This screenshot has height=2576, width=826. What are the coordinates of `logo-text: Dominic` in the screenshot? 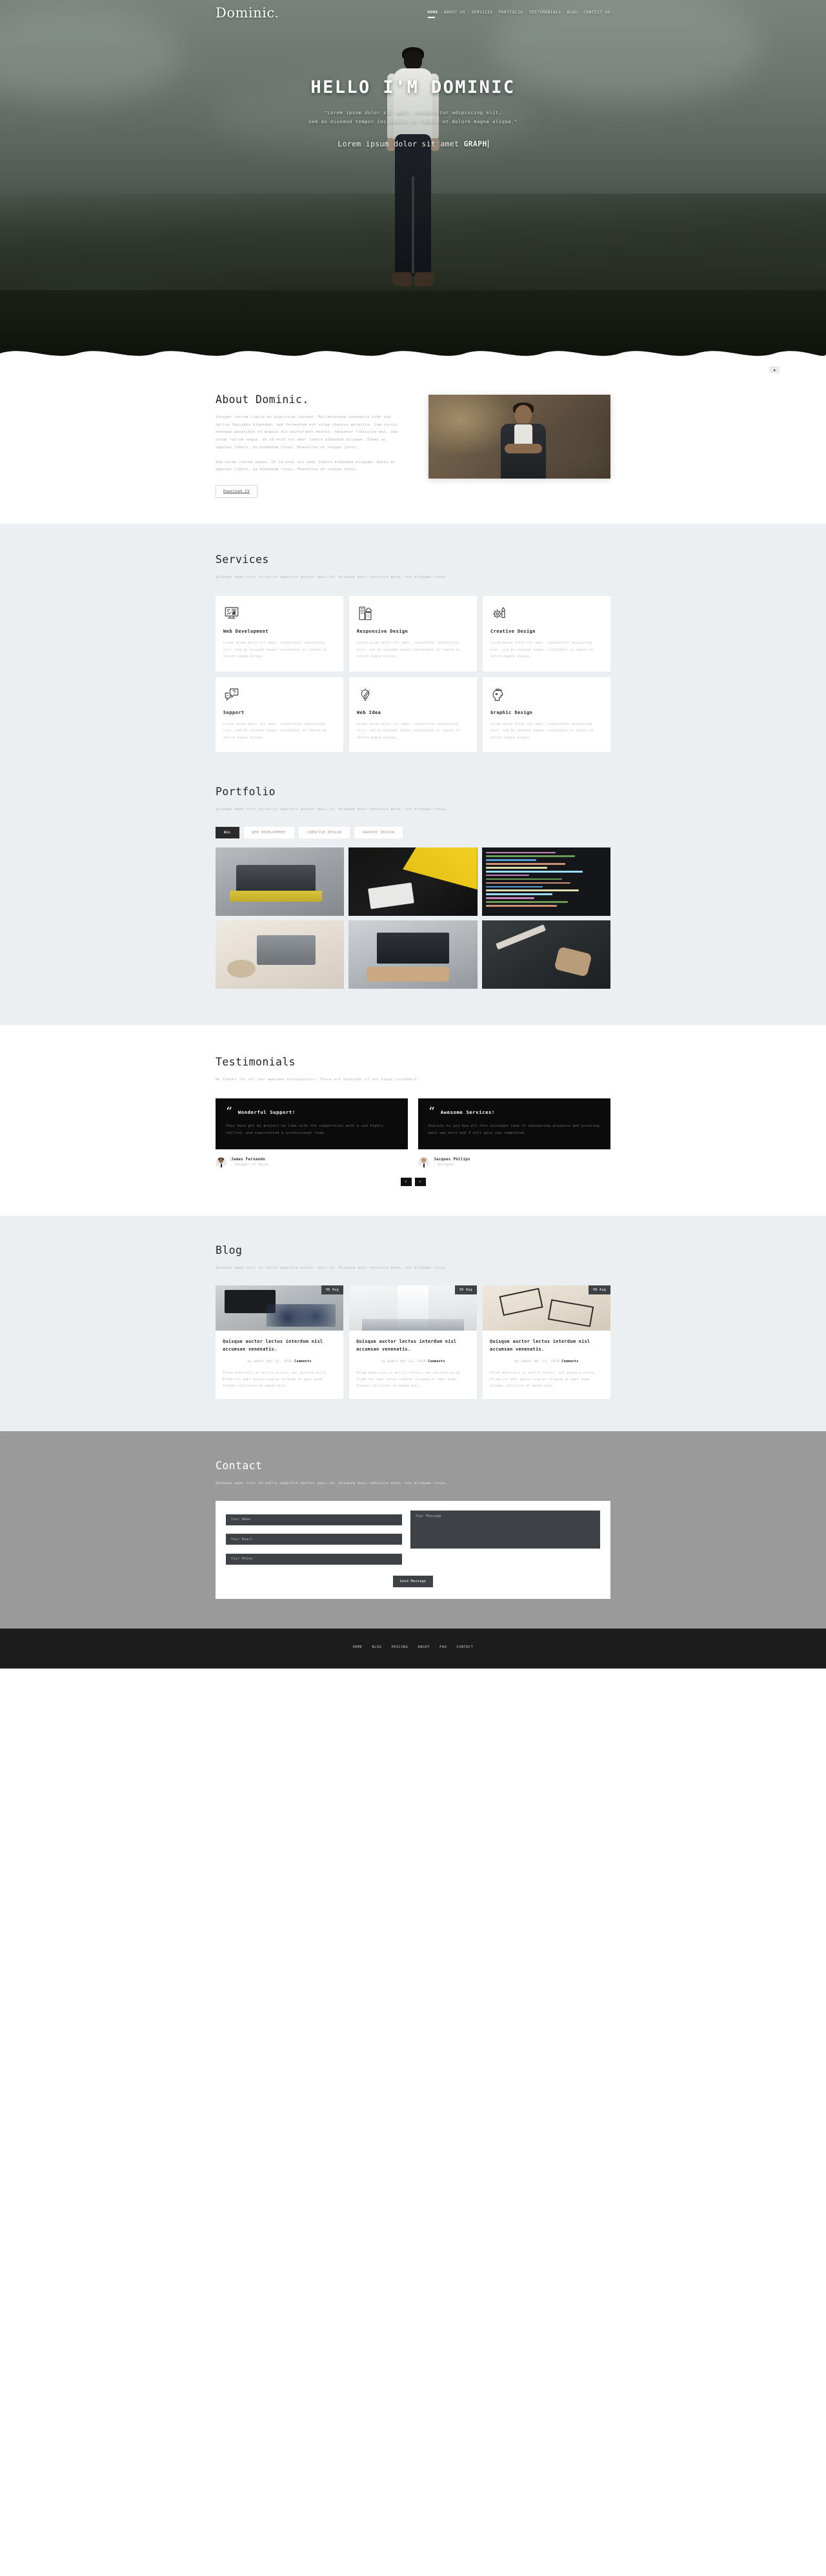 It's located at (245, 13).